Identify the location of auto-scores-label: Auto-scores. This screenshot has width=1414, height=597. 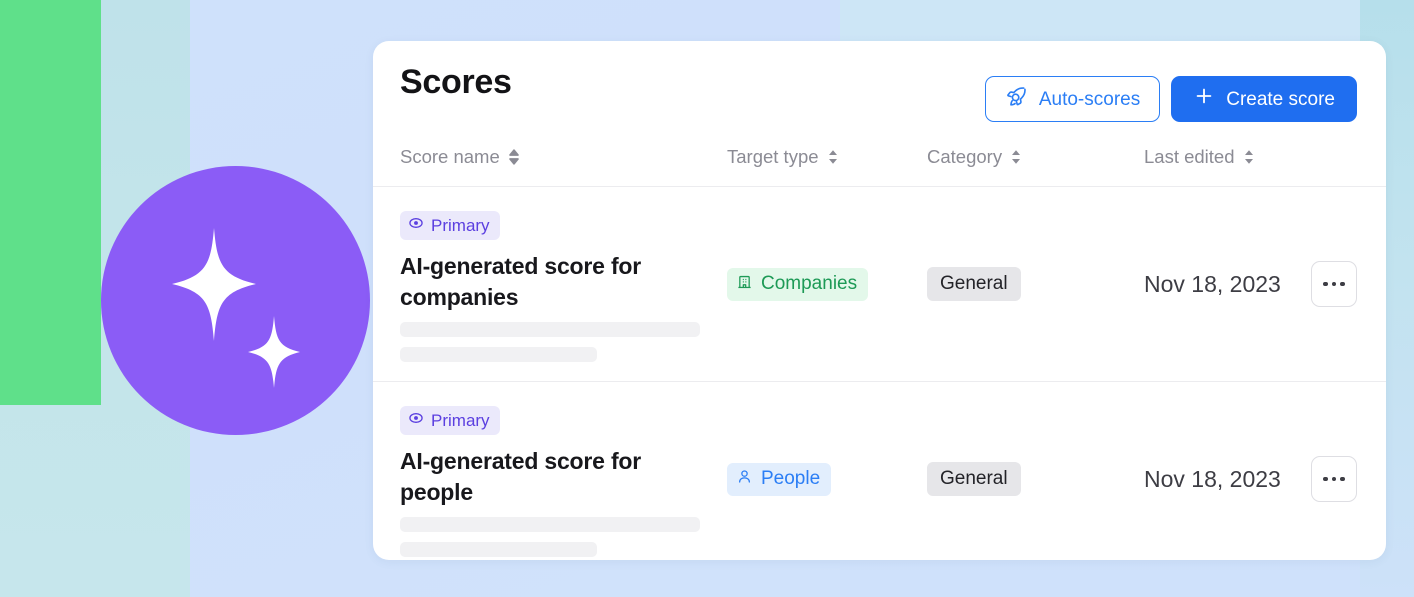
(1089, 99).